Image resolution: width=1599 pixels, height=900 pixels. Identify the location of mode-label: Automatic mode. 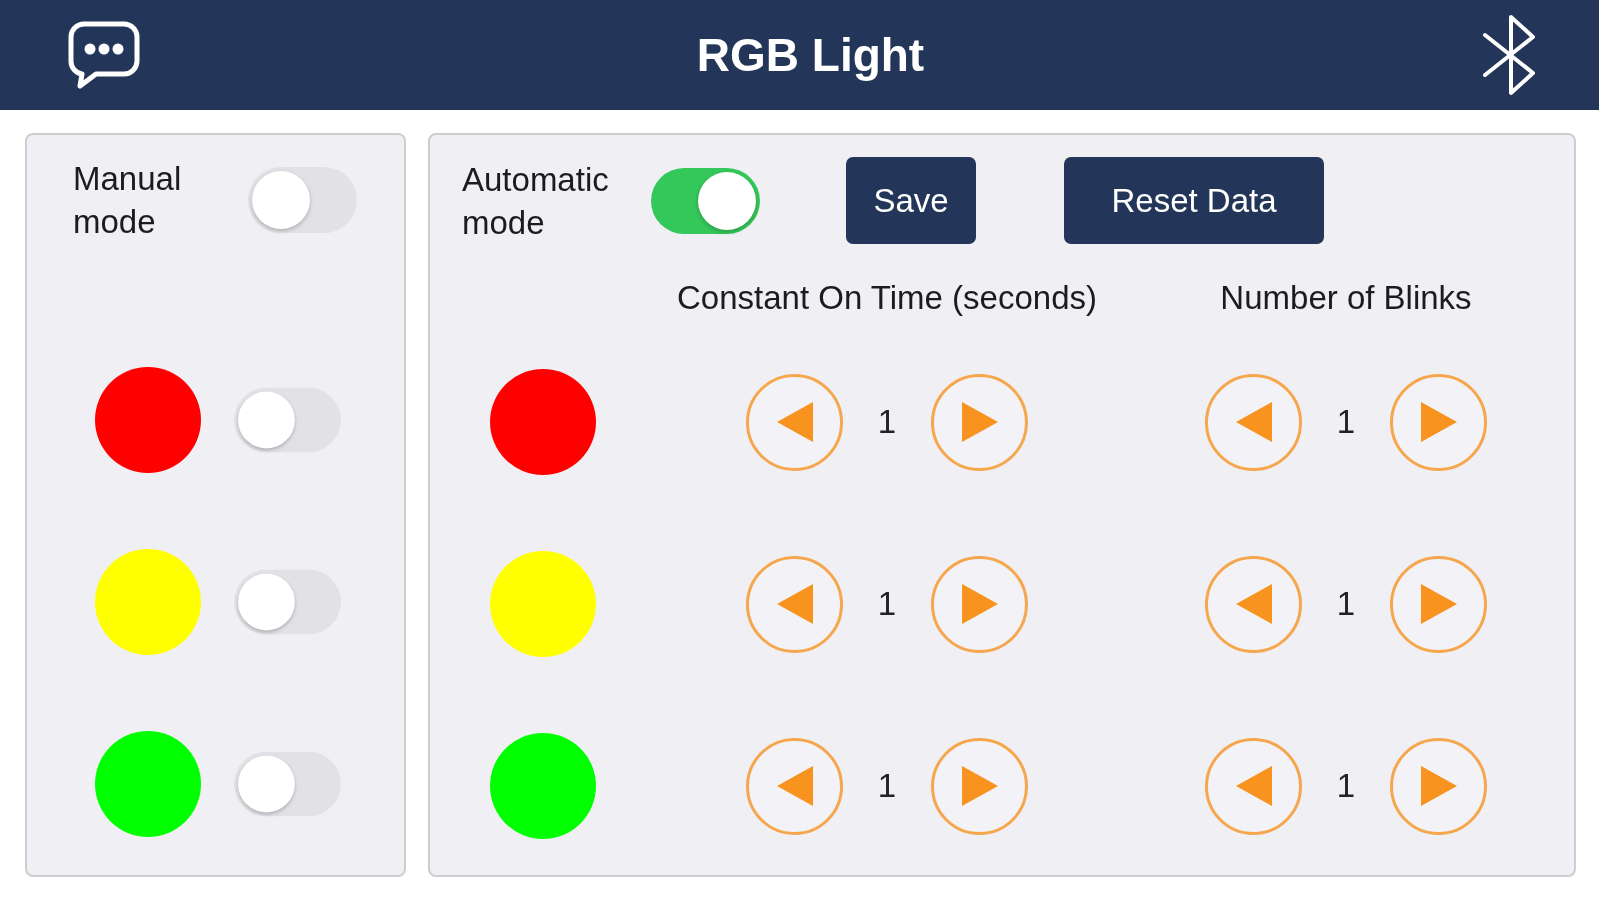
(536, 201).